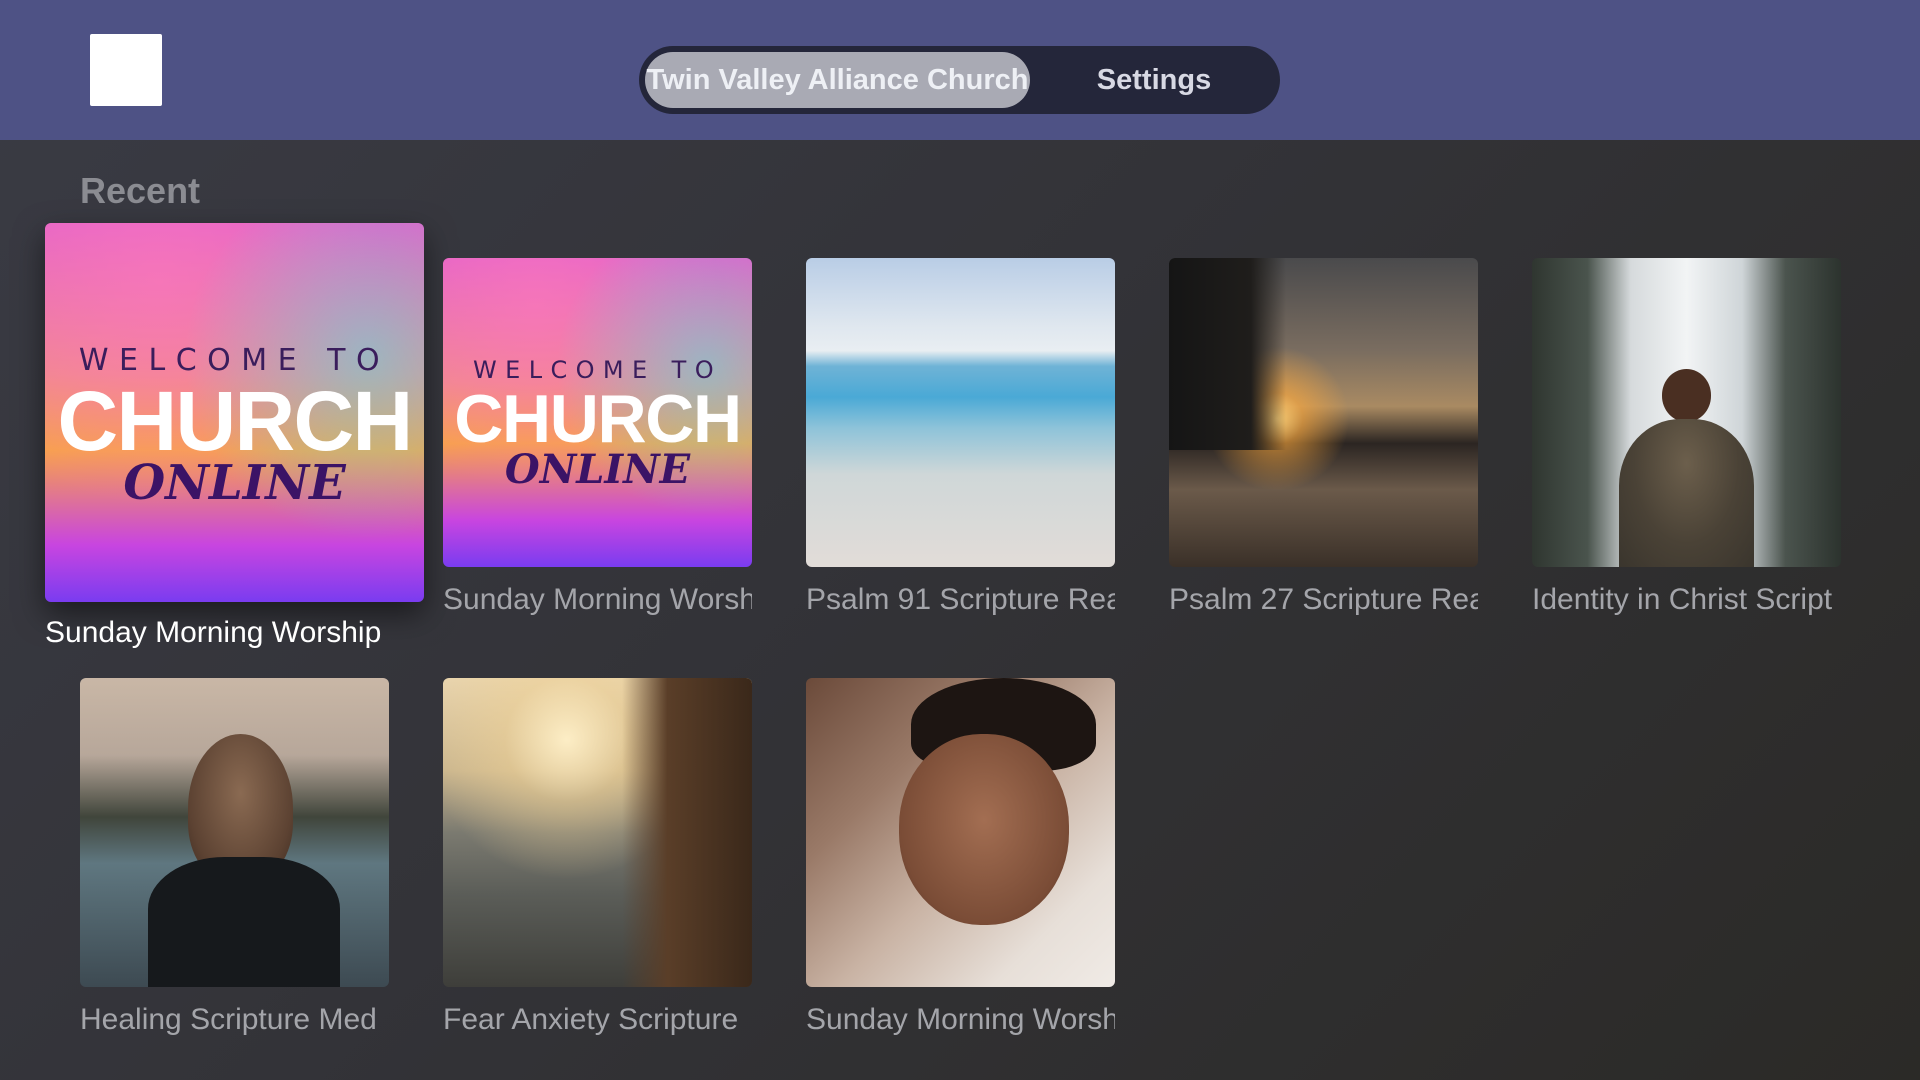  I want to click on top-bar: Twin Valley Alliance Church Settings, so click(960, 70).